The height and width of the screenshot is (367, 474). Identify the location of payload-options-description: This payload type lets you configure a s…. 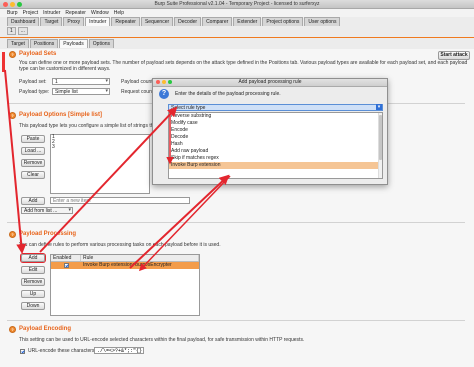
(88, 126).